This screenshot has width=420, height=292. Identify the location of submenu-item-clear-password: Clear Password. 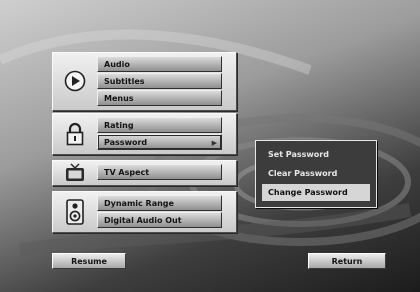
(316, 173).